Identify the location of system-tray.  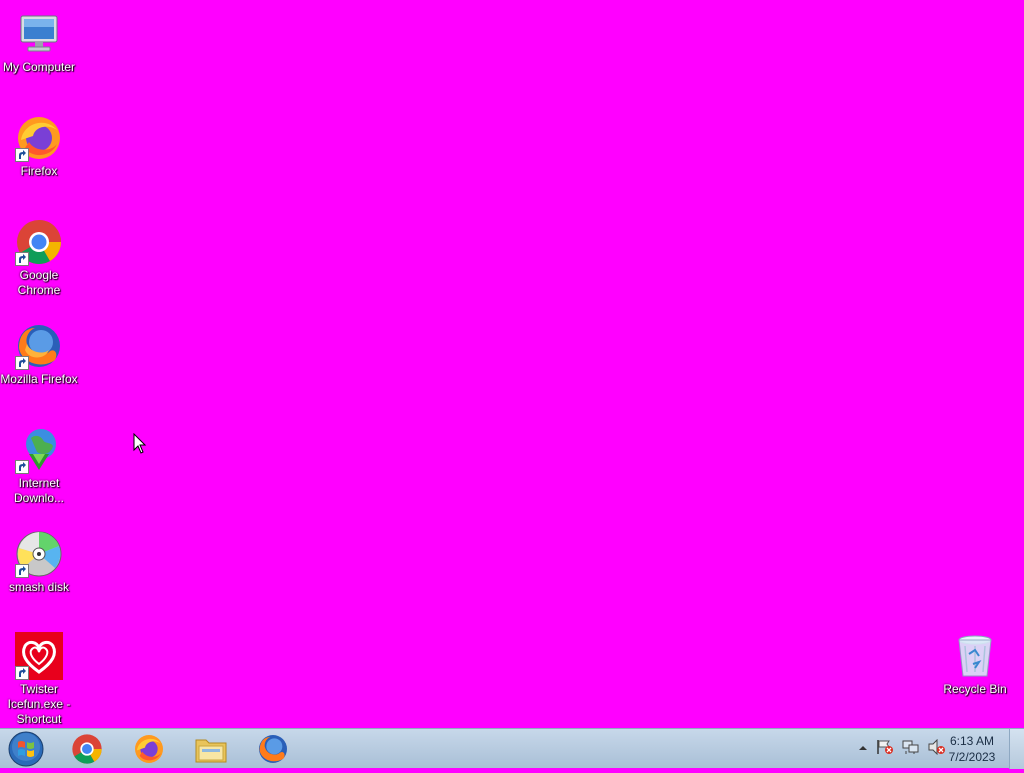
(902, 749).